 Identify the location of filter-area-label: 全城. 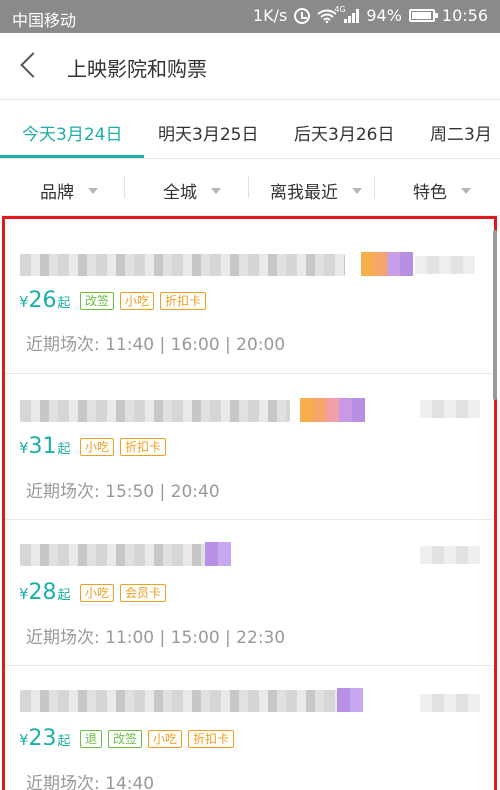
(180, 193).